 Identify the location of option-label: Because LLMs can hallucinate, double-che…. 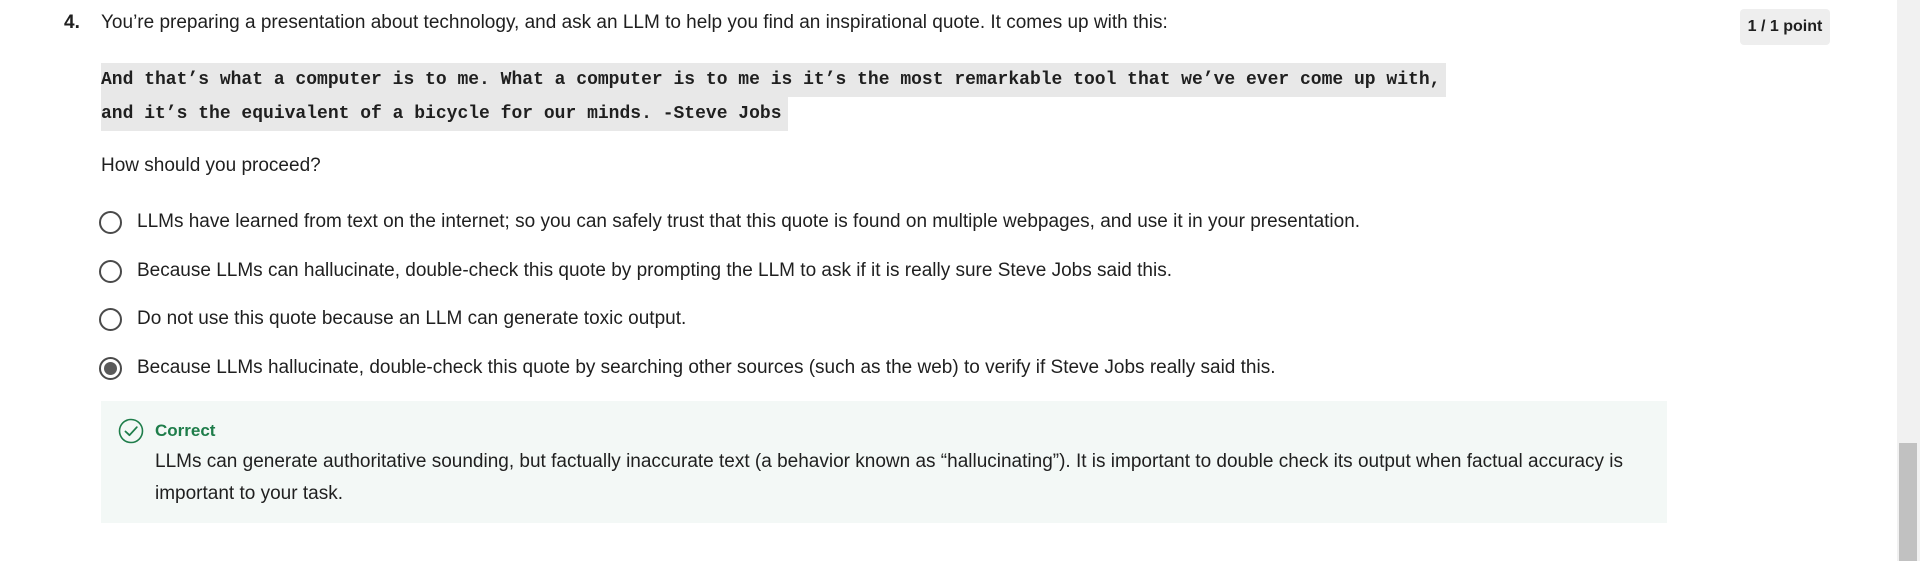
(654, 270).